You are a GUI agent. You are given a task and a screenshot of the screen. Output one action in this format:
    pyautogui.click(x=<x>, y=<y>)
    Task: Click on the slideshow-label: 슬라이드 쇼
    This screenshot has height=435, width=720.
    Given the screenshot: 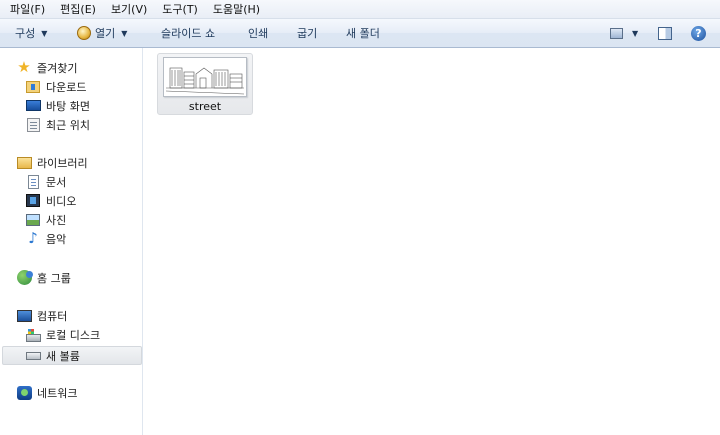 What is the action you would take?
    pyautogui.click(x=188, y=33)
    